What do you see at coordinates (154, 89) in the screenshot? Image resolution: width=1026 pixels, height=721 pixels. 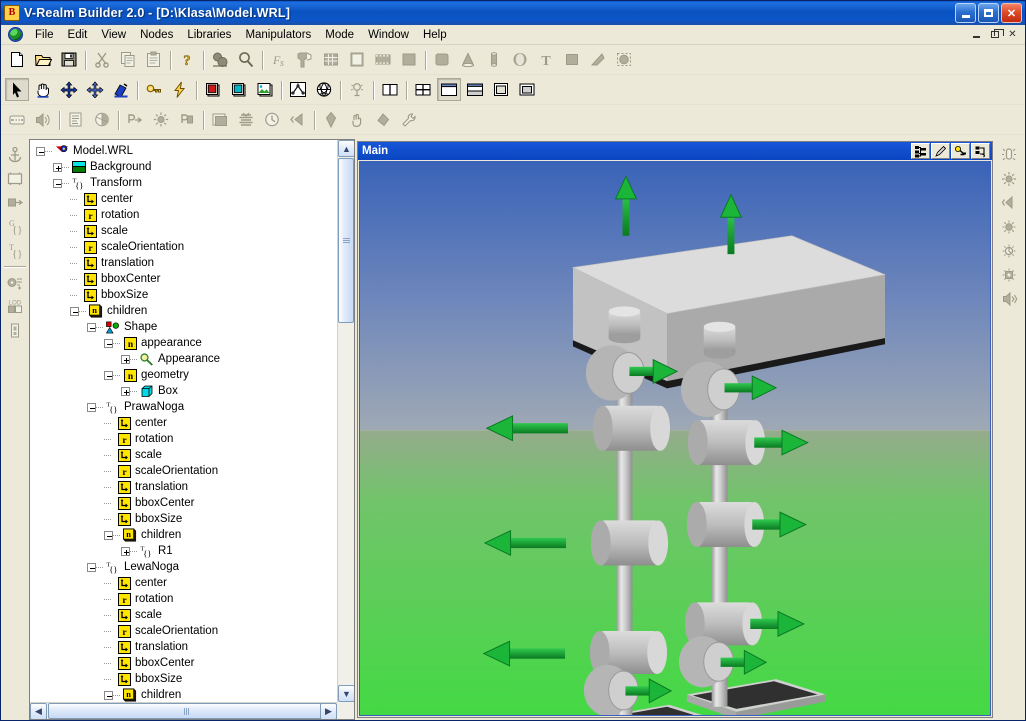 I see `key-button` at bounding box center [154, 89].